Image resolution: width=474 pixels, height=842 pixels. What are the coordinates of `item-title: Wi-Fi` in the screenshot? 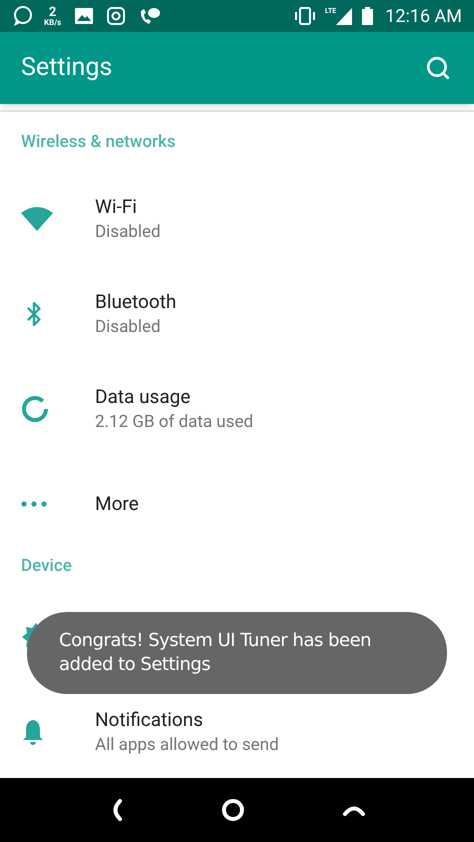 It's located at (116, 207).